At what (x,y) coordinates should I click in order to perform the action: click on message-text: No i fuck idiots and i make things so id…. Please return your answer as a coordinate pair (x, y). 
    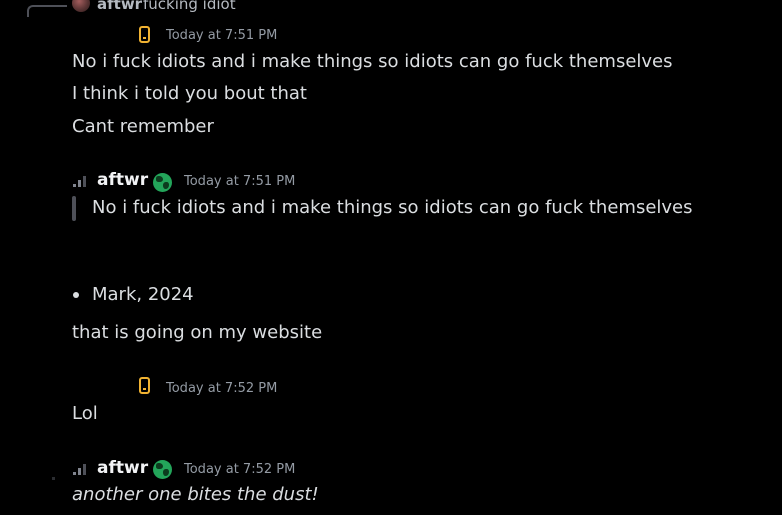
    Looking at the image, I should click on (372, 61).